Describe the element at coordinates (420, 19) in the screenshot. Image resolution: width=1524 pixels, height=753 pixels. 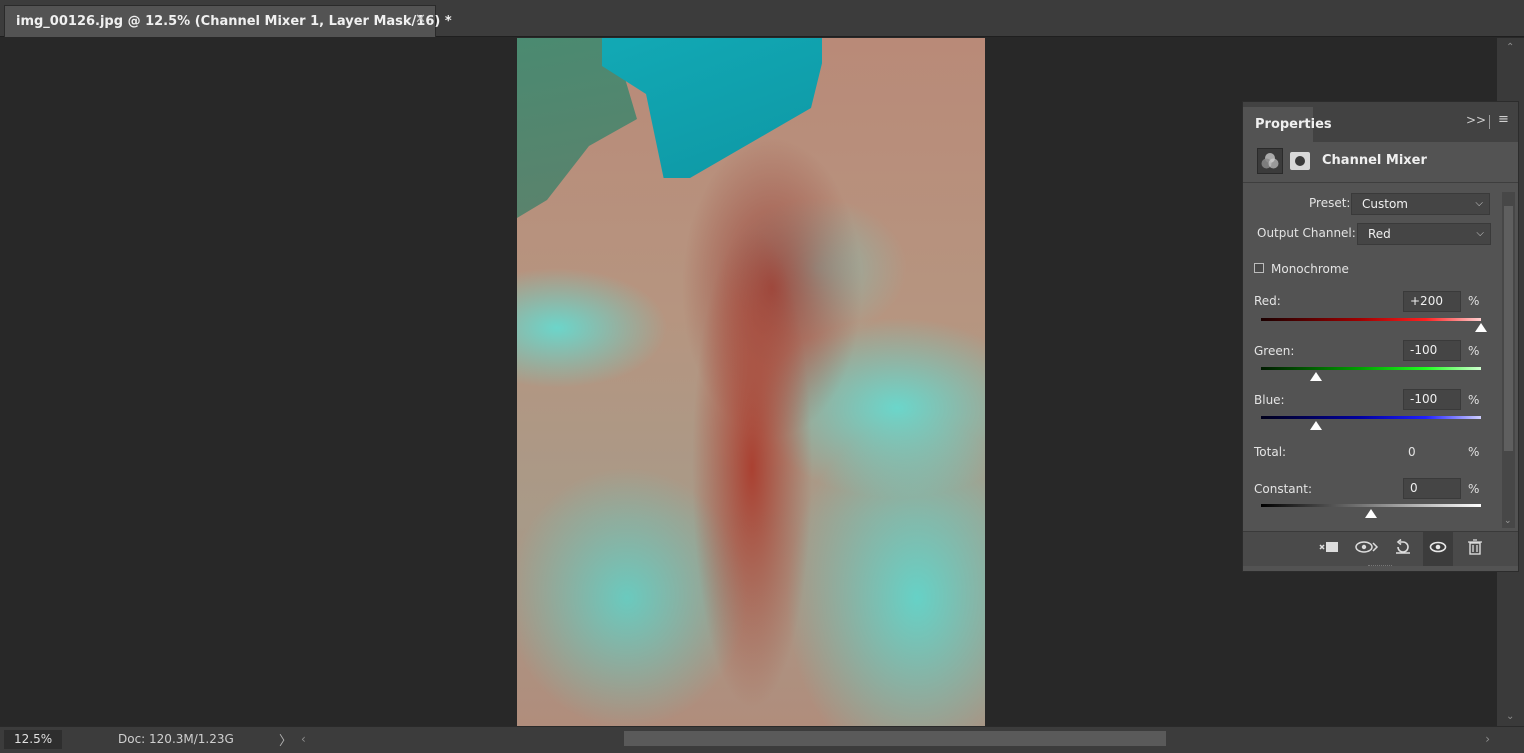
I see `close-icon: ✕` at that location.